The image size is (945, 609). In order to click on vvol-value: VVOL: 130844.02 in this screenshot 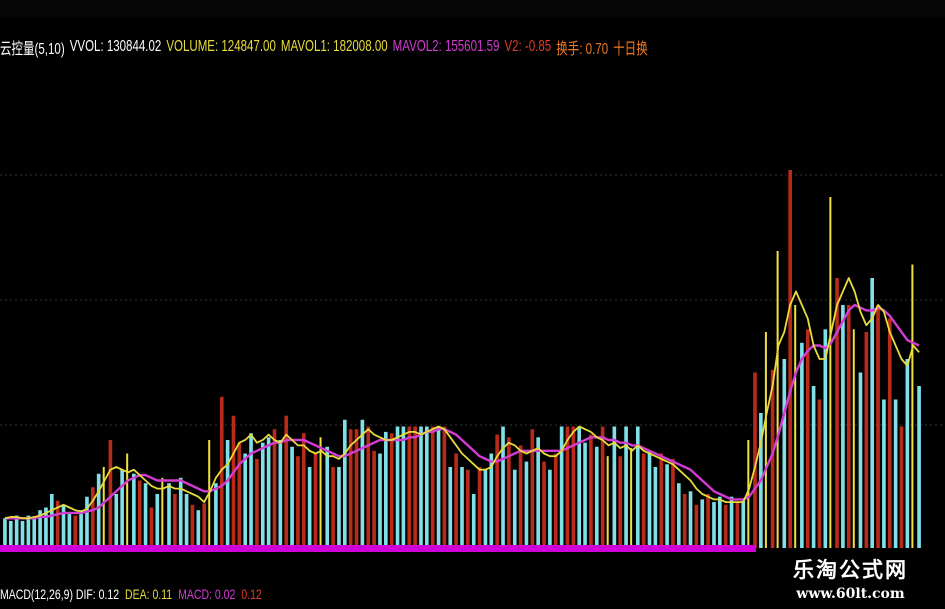, I will do `click(115, 46)`.